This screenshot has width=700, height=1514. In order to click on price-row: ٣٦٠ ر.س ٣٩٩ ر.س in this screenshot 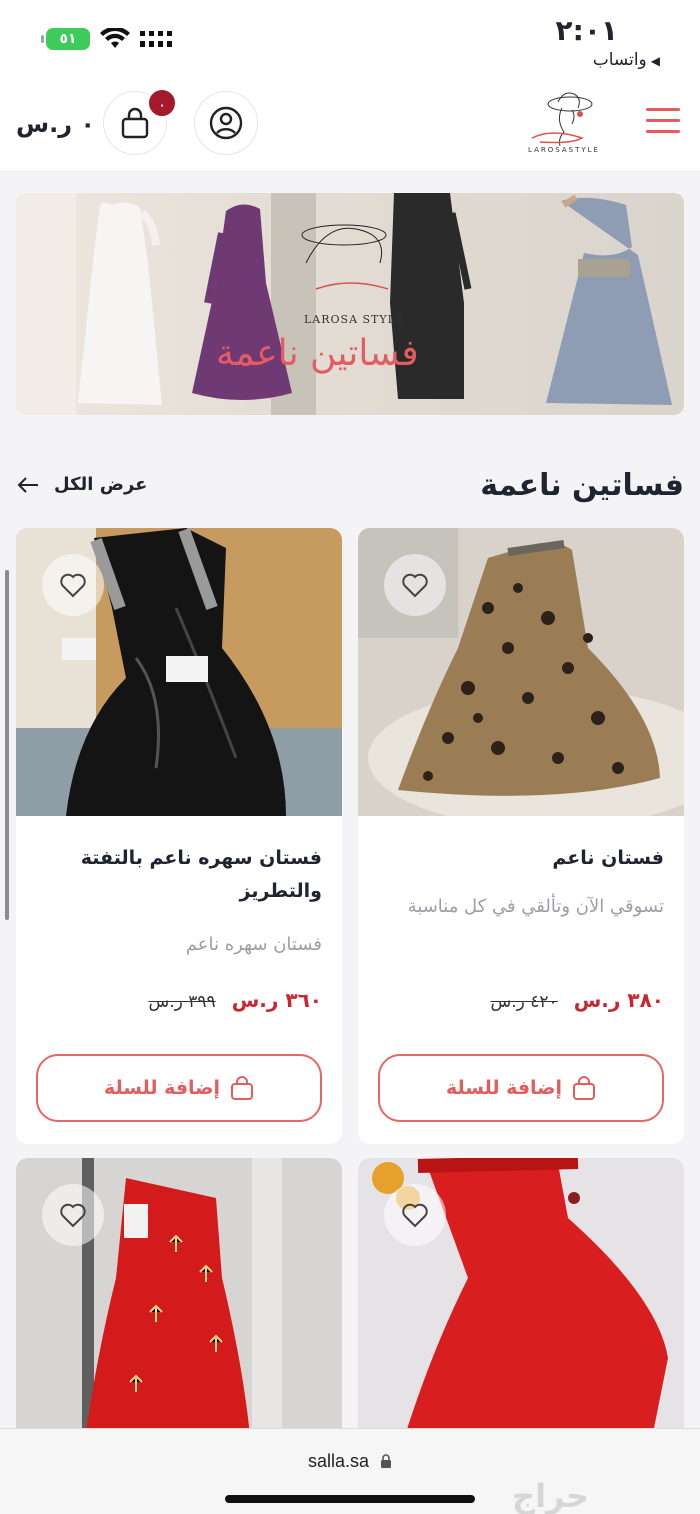, I will do `click(235, 1000)`.